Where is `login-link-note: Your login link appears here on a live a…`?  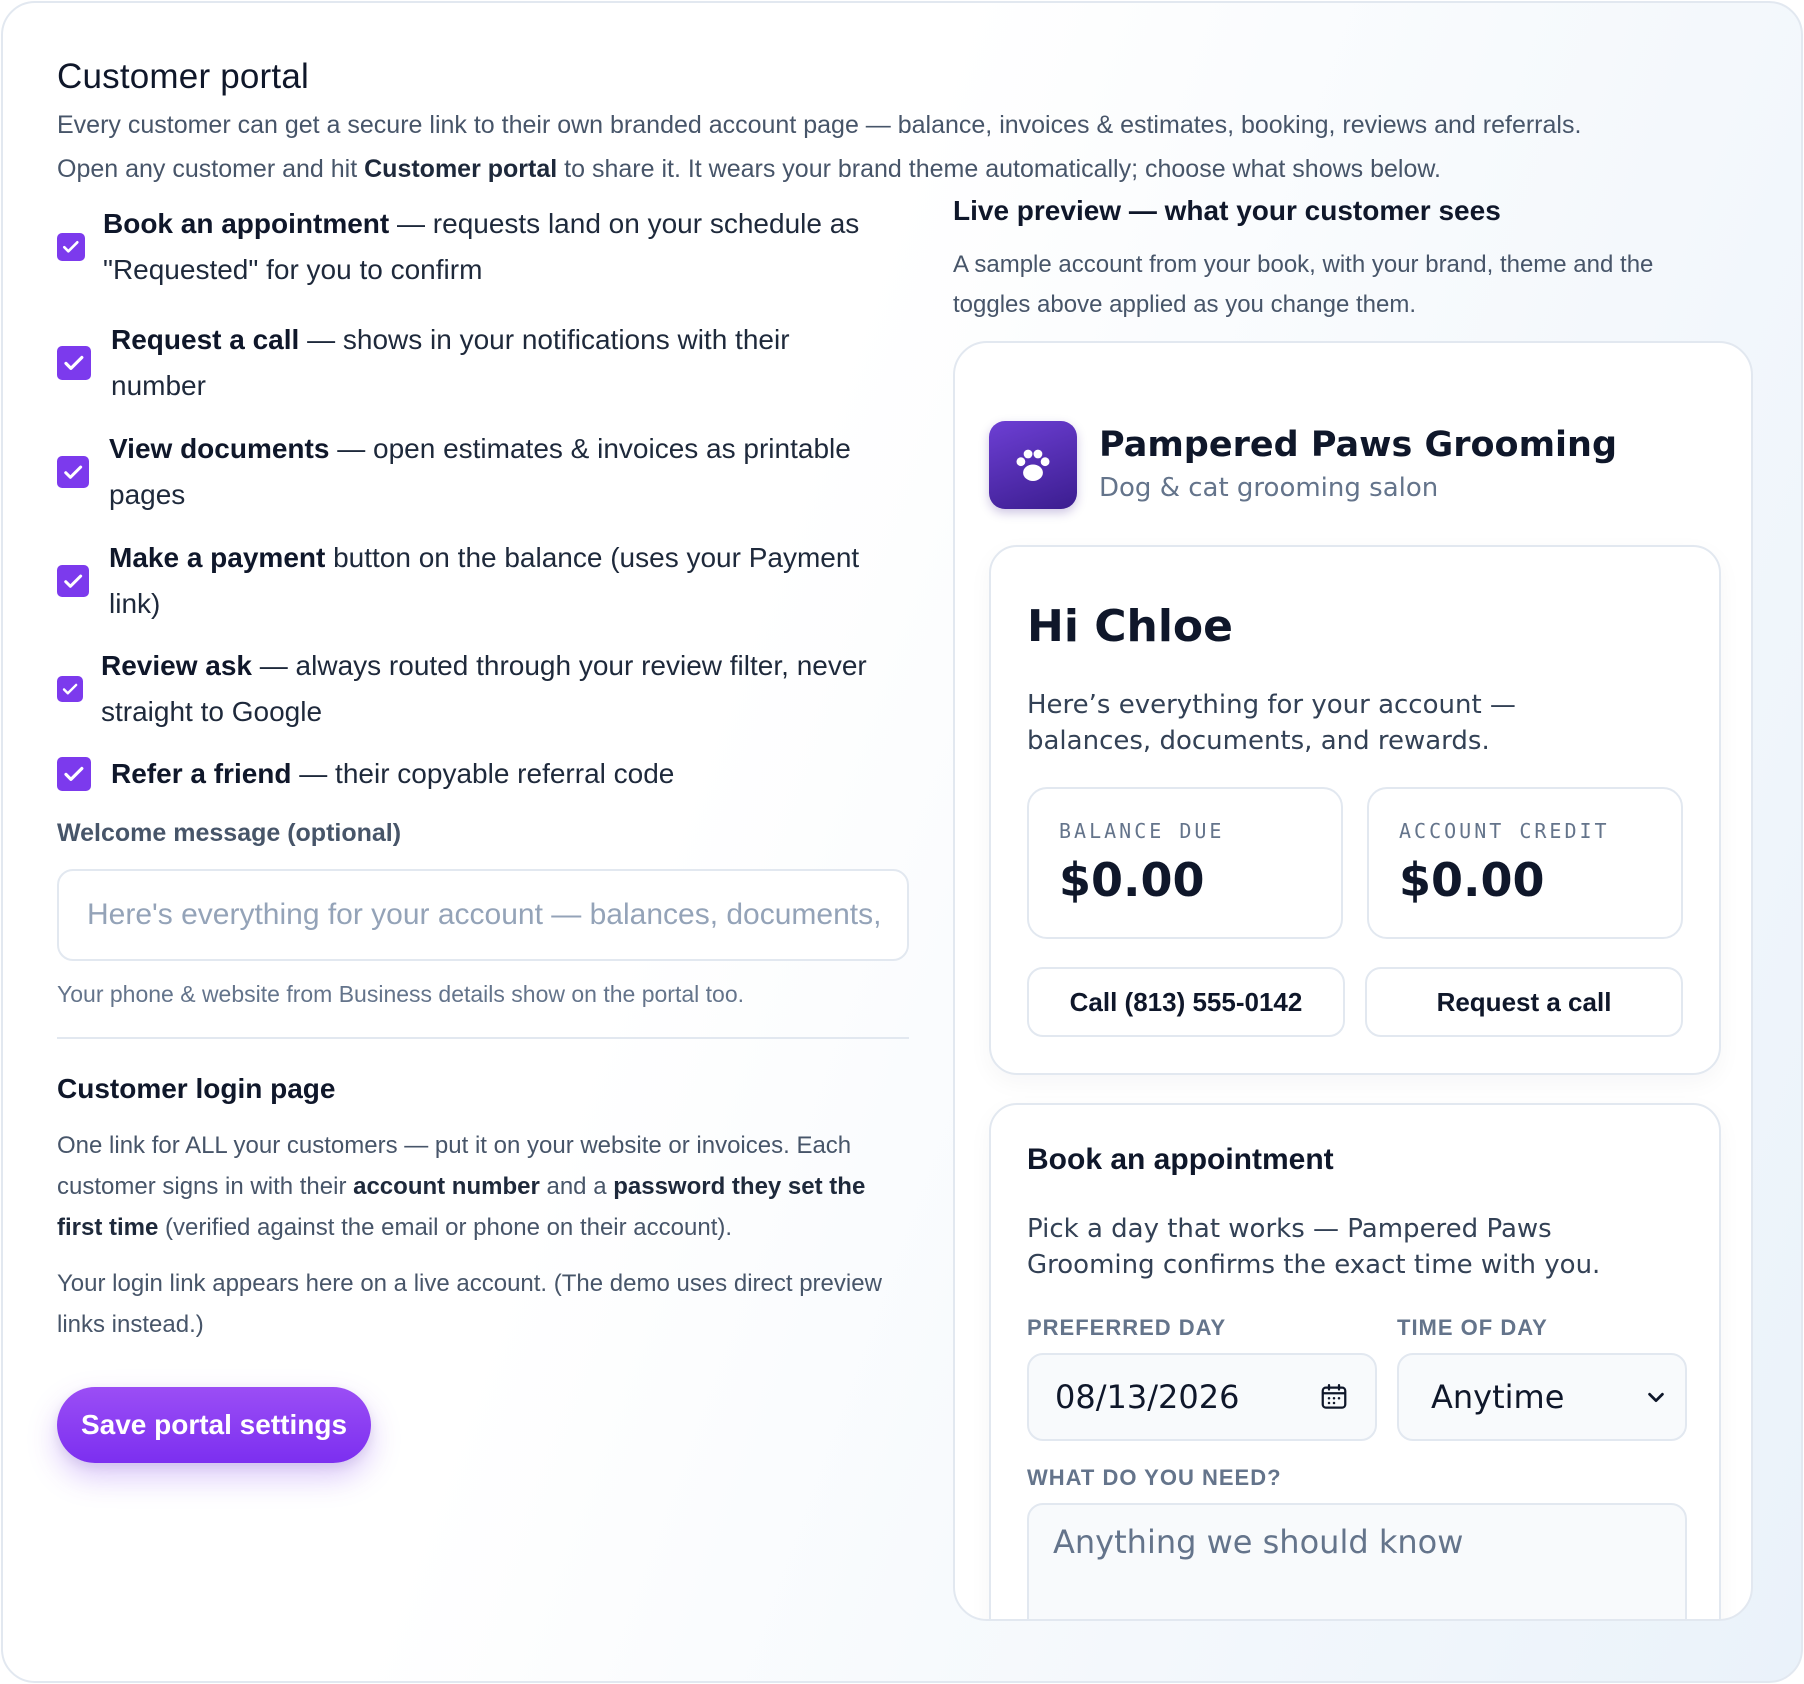 login-link-note: Your login link appears here on a live a… is located at coordinates (469, 1304).